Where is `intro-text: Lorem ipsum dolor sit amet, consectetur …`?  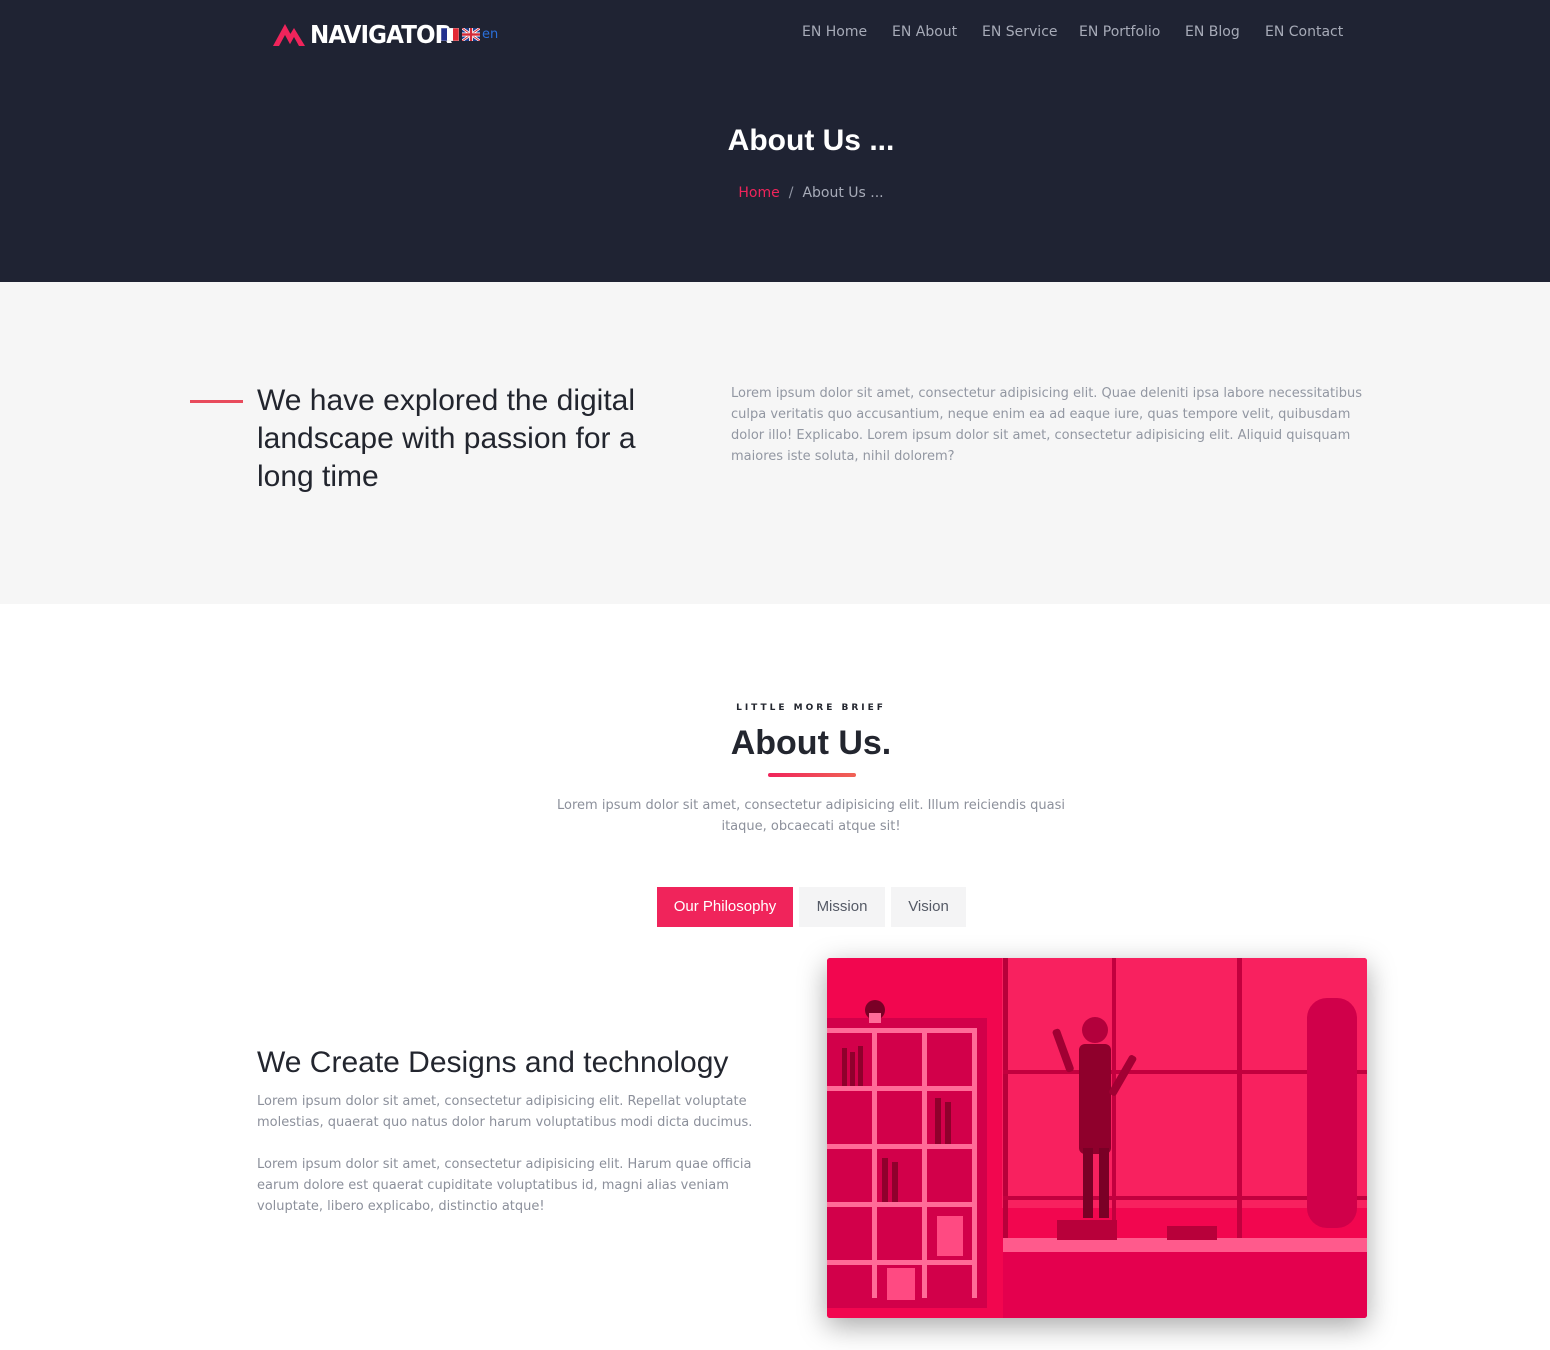 intro-text: Lorem ipsum dolor sit amet, consectetur … is located at coordinates (1046, 425).